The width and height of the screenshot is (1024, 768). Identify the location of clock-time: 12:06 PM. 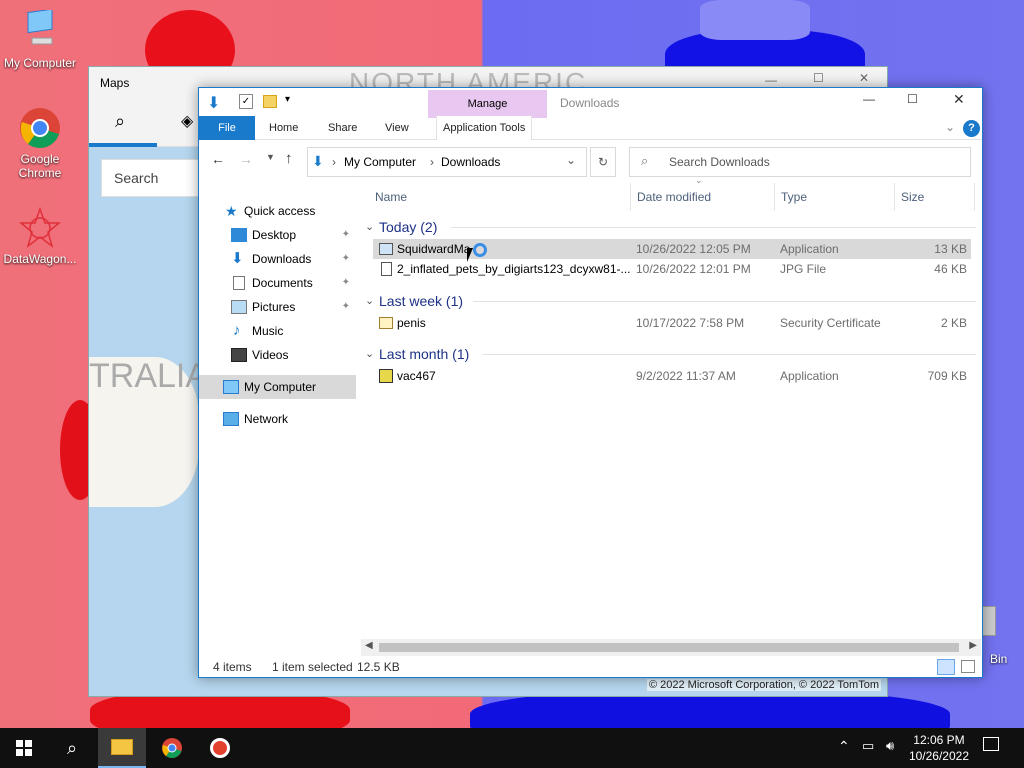
(939, 740).